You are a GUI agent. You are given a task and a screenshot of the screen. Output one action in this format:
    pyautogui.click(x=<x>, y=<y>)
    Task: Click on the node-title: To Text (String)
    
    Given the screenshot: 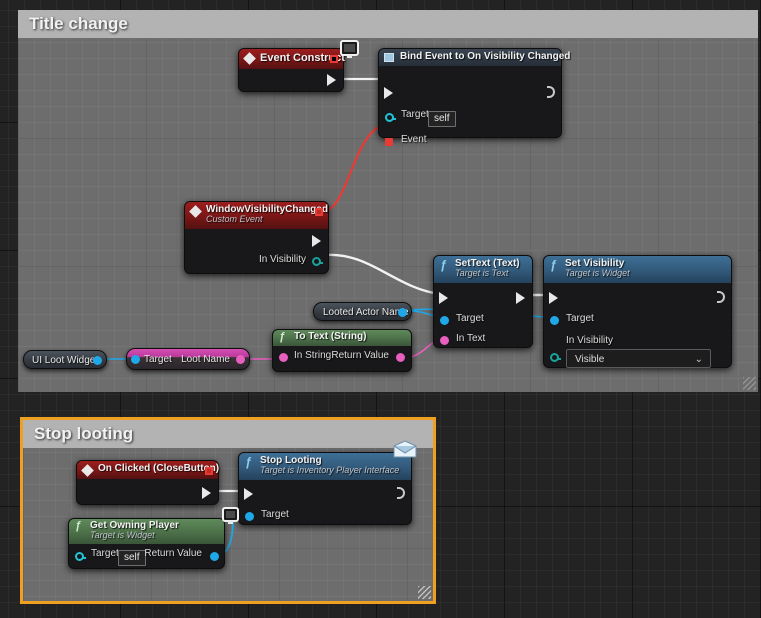 What is the action you would take?
    pyautogui.click(x=330, y=336)
    